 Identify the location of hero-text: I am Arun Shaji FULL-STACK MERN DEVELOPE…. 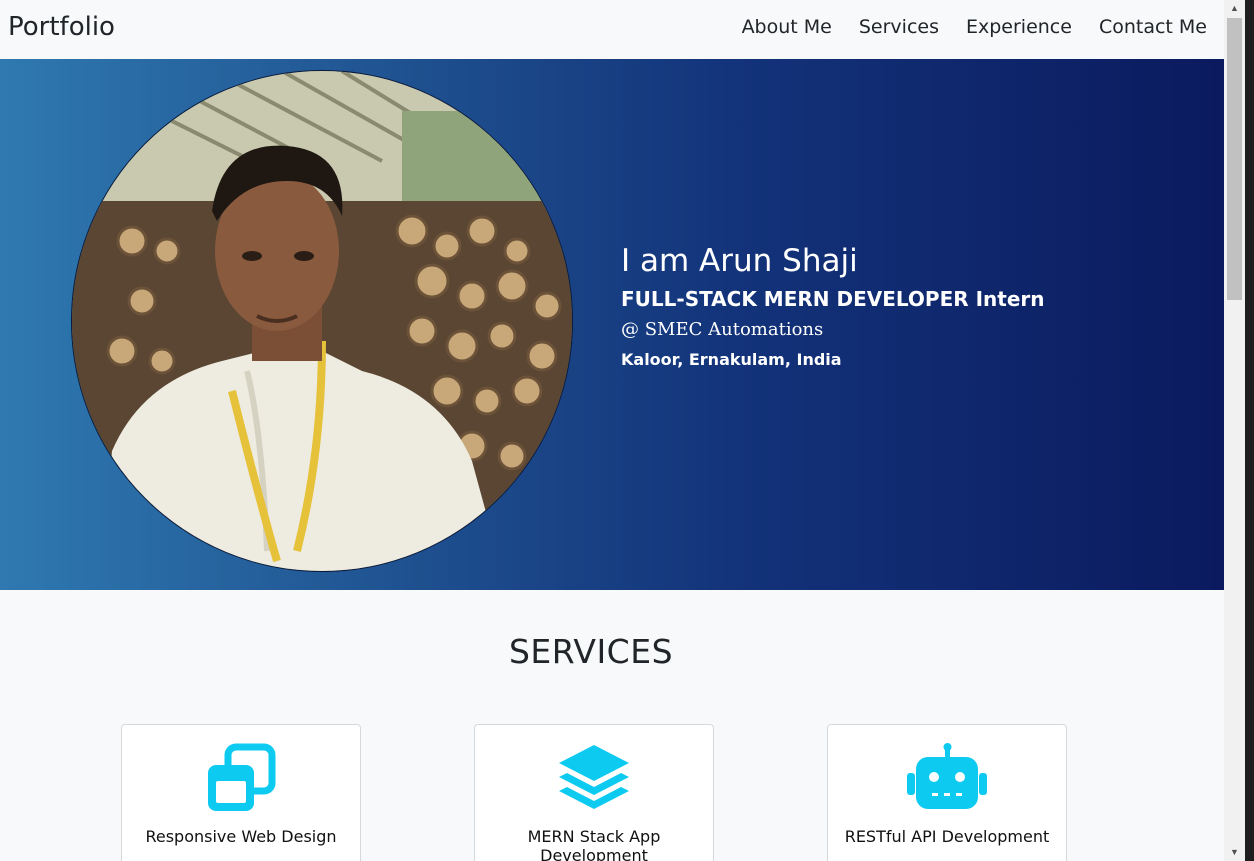
(833, 306).